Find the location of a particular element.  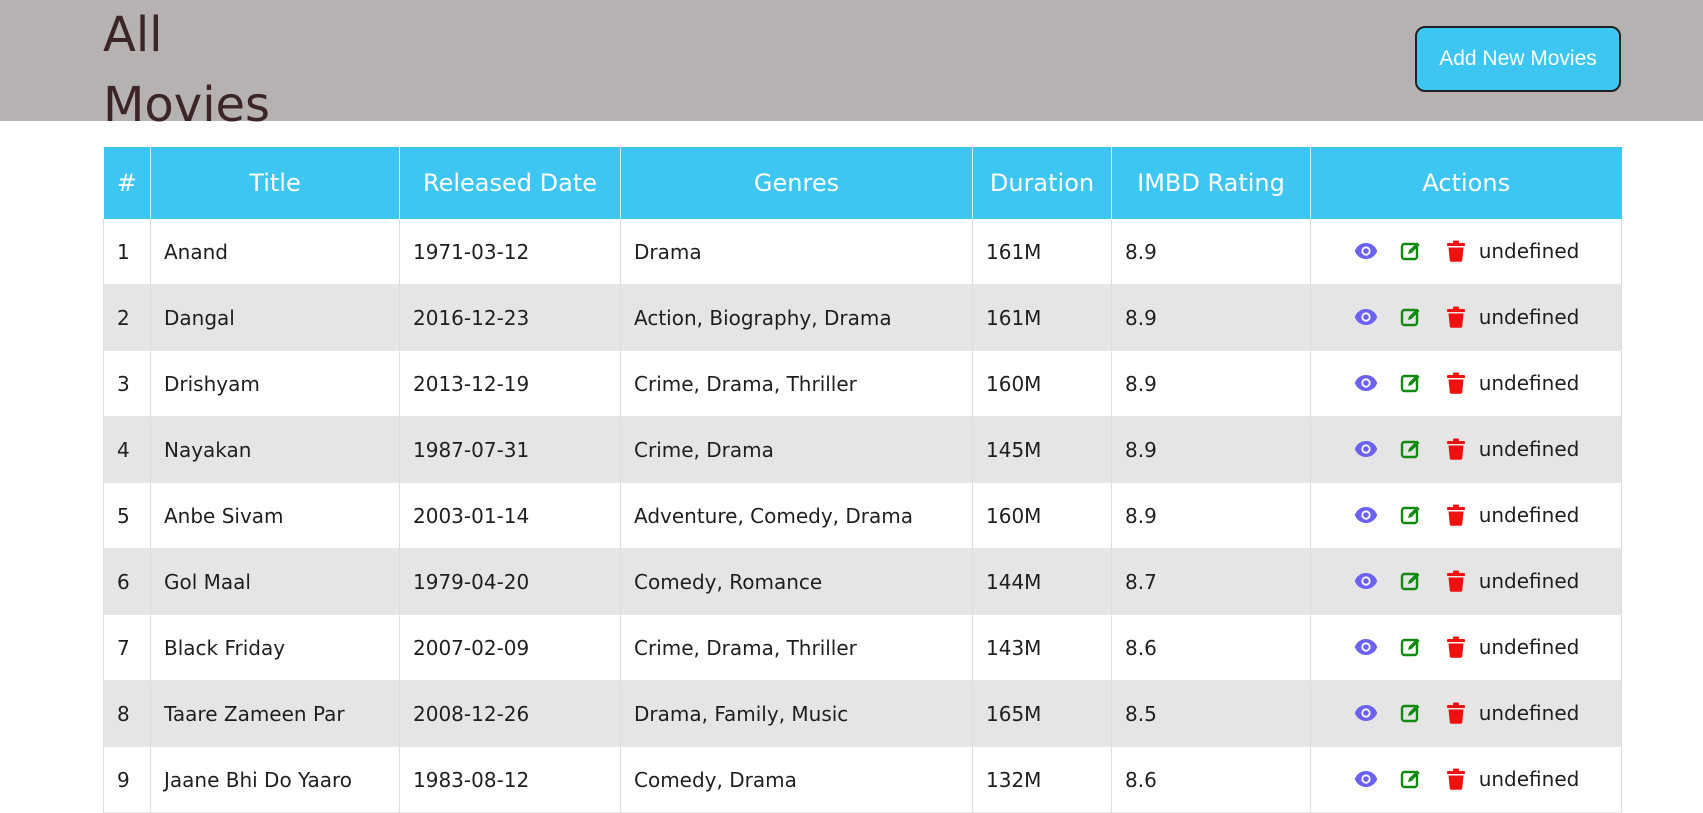

movie-title-cell: Jaane Bhi Do Yaaro is located at coordinates (275, 779).